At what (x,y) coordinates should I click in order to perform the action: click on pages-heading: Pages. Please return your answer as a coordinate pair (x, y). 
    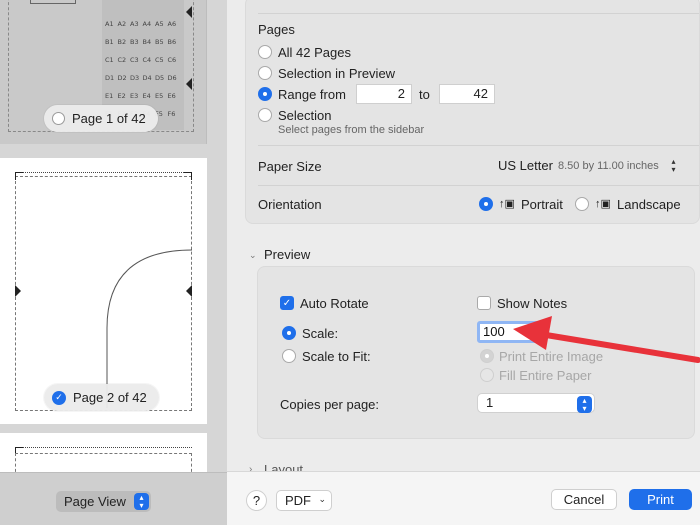
    Looking at the image, I should click on (276, 29).